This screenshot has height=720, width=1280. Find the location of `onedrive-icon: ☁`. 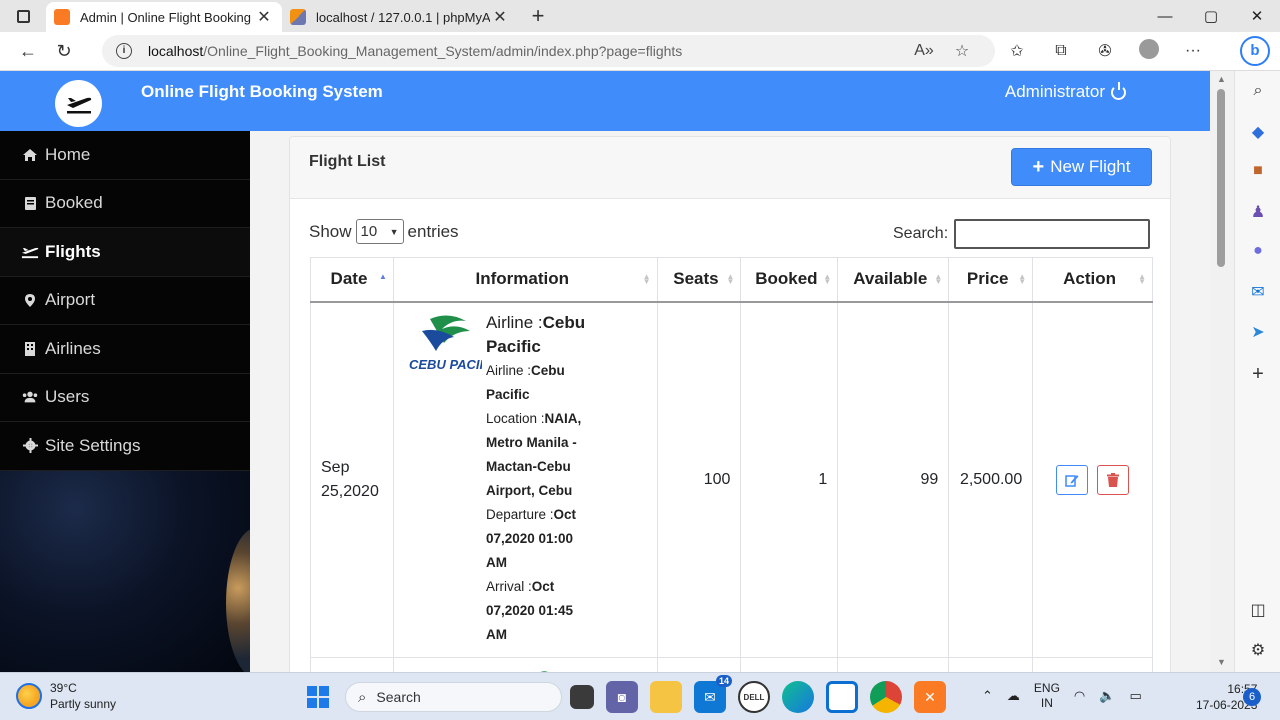

onedrive-icon: ☁ is located at coordinates (1013, 696).